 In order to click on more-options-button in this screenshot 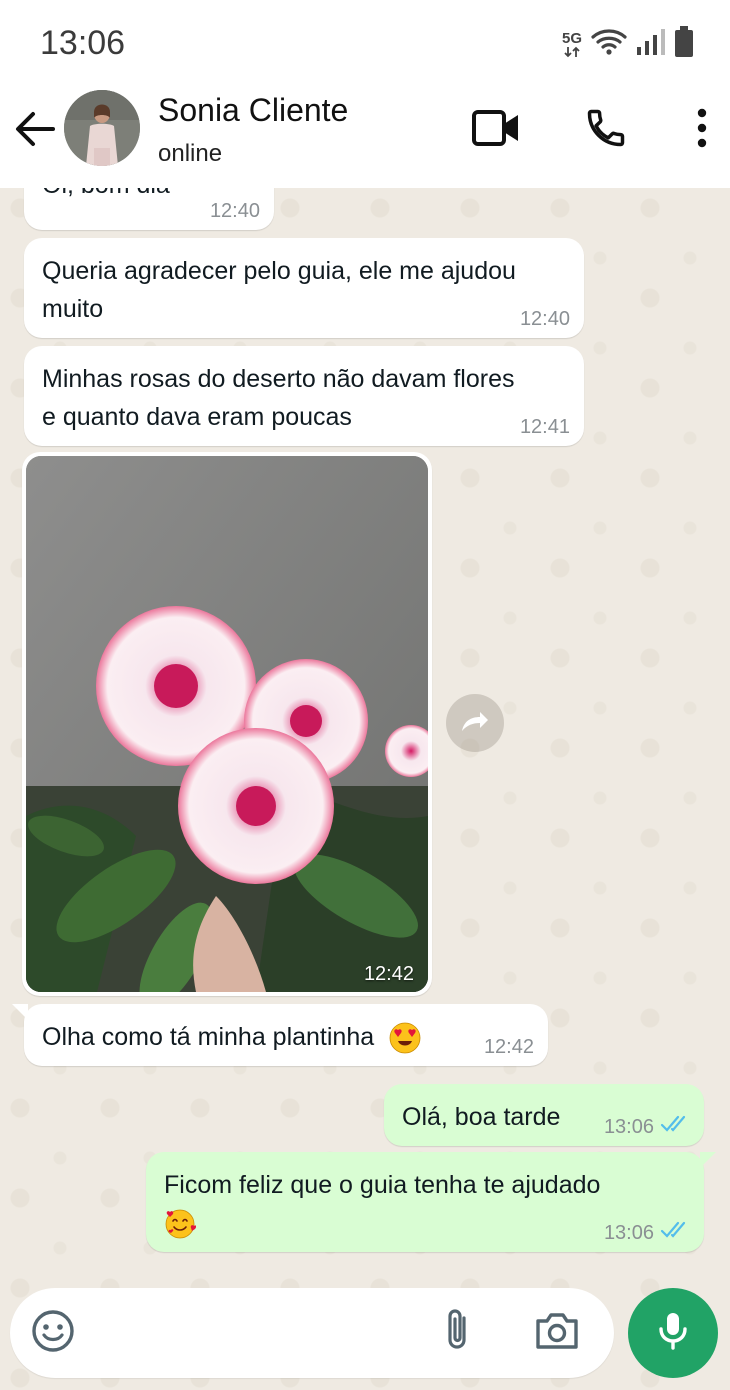, I will do `click(702, 130)`.